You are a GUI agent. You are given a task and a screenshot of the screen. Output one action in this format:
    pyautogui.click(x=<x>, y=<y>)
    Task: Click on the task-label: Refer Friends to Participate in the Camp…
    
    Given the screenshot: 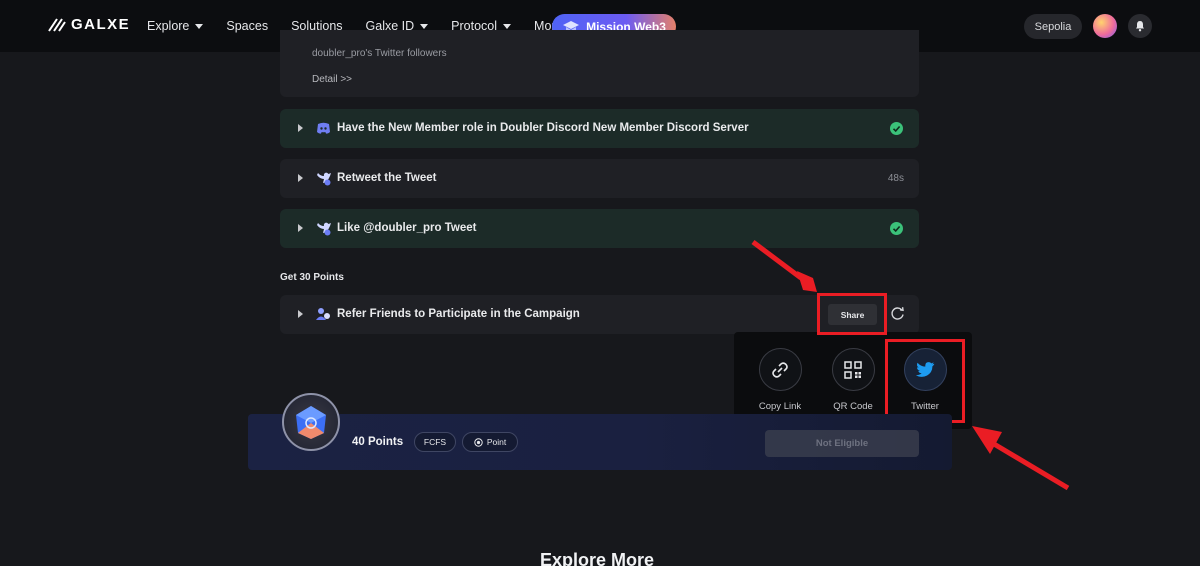 What is the action you would take?
    pyautogui.click(x=458, y=314)
    